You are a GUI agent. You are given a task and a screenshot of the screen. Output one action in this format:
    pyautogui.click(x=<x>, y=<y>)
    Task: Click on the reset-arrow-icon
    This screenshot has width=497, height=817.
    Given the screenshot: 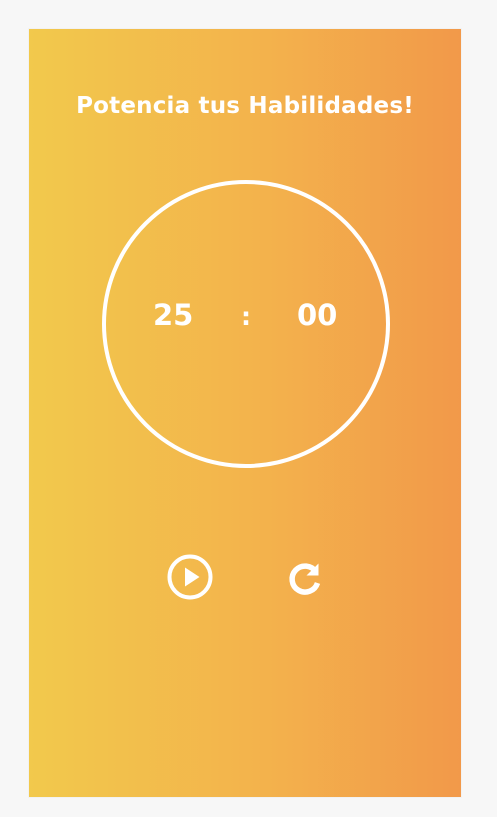 What is the action you would take?
    pyautogui.click(x=305, y=578)
    